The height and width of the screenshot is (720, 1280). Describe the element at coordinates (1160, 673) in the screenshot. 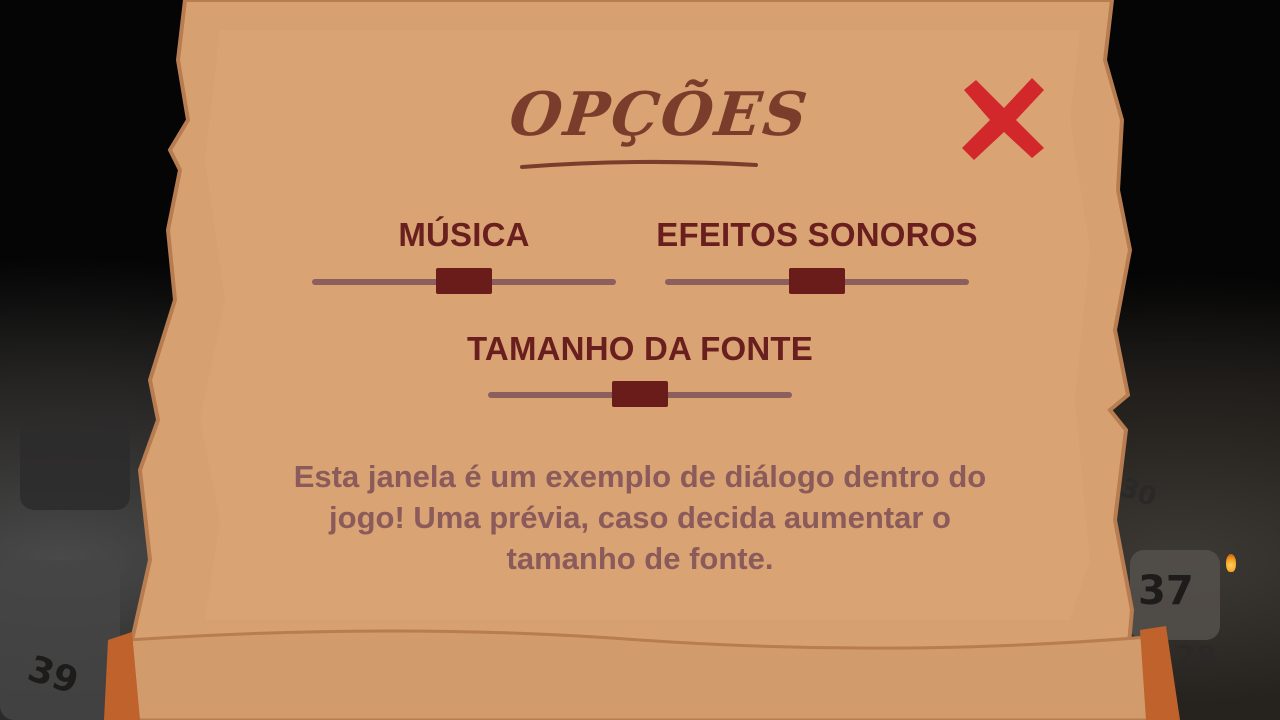

I see `scroll-rod-right` at that location.